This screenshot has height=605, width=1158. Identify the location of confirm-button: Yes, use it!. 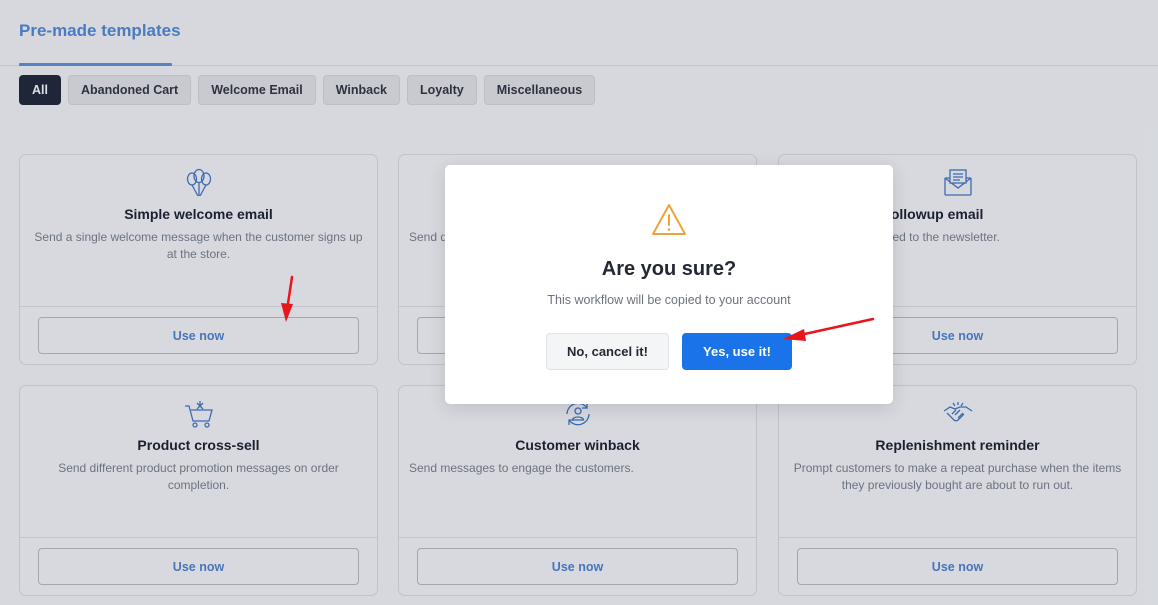
(737, 351).